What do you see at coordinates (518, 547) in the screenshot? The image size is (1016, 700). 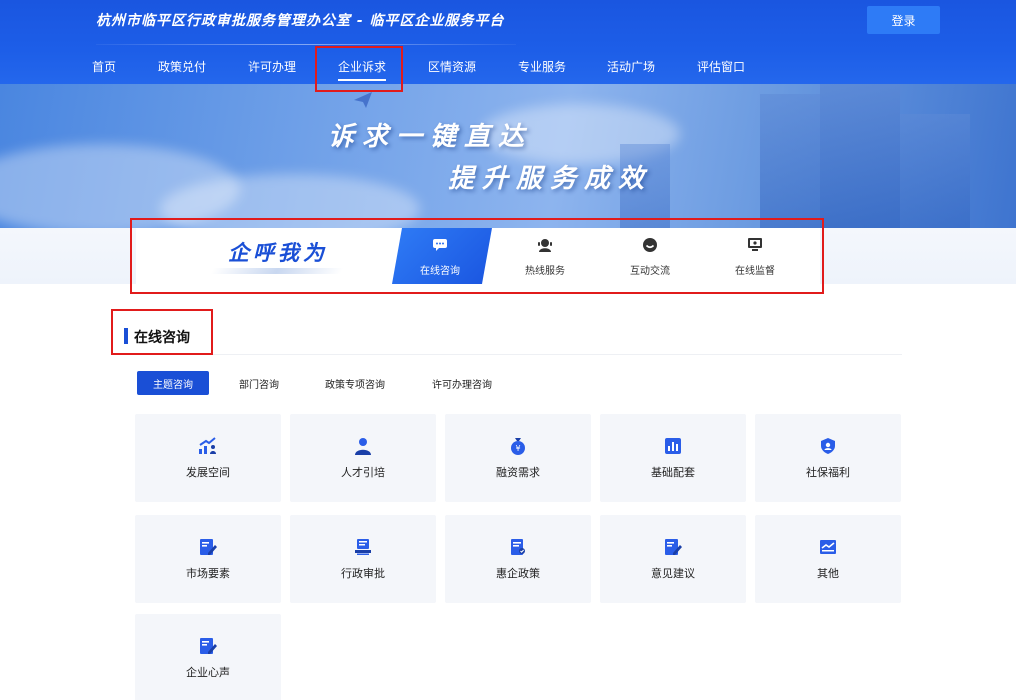 I see `policy-doc-icon` at bounding box center [518, 547].